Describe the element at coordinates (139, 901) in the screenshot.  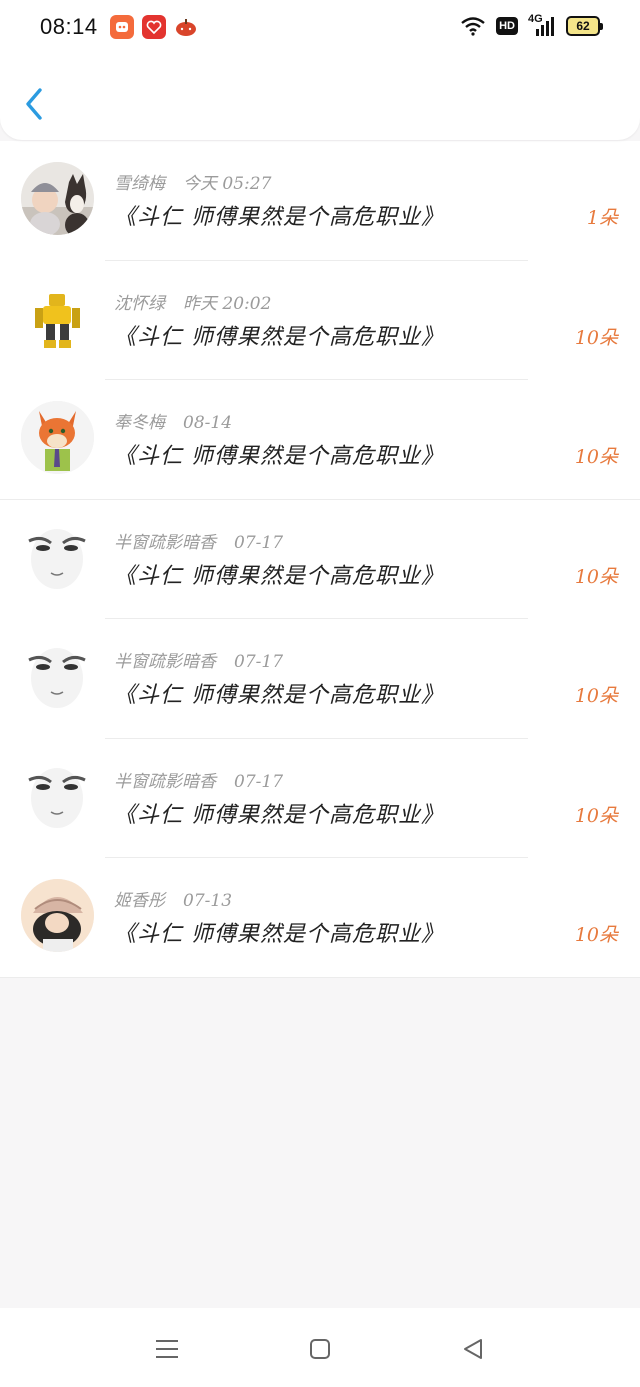
I see `sender-name: 姬香彤` at that location.